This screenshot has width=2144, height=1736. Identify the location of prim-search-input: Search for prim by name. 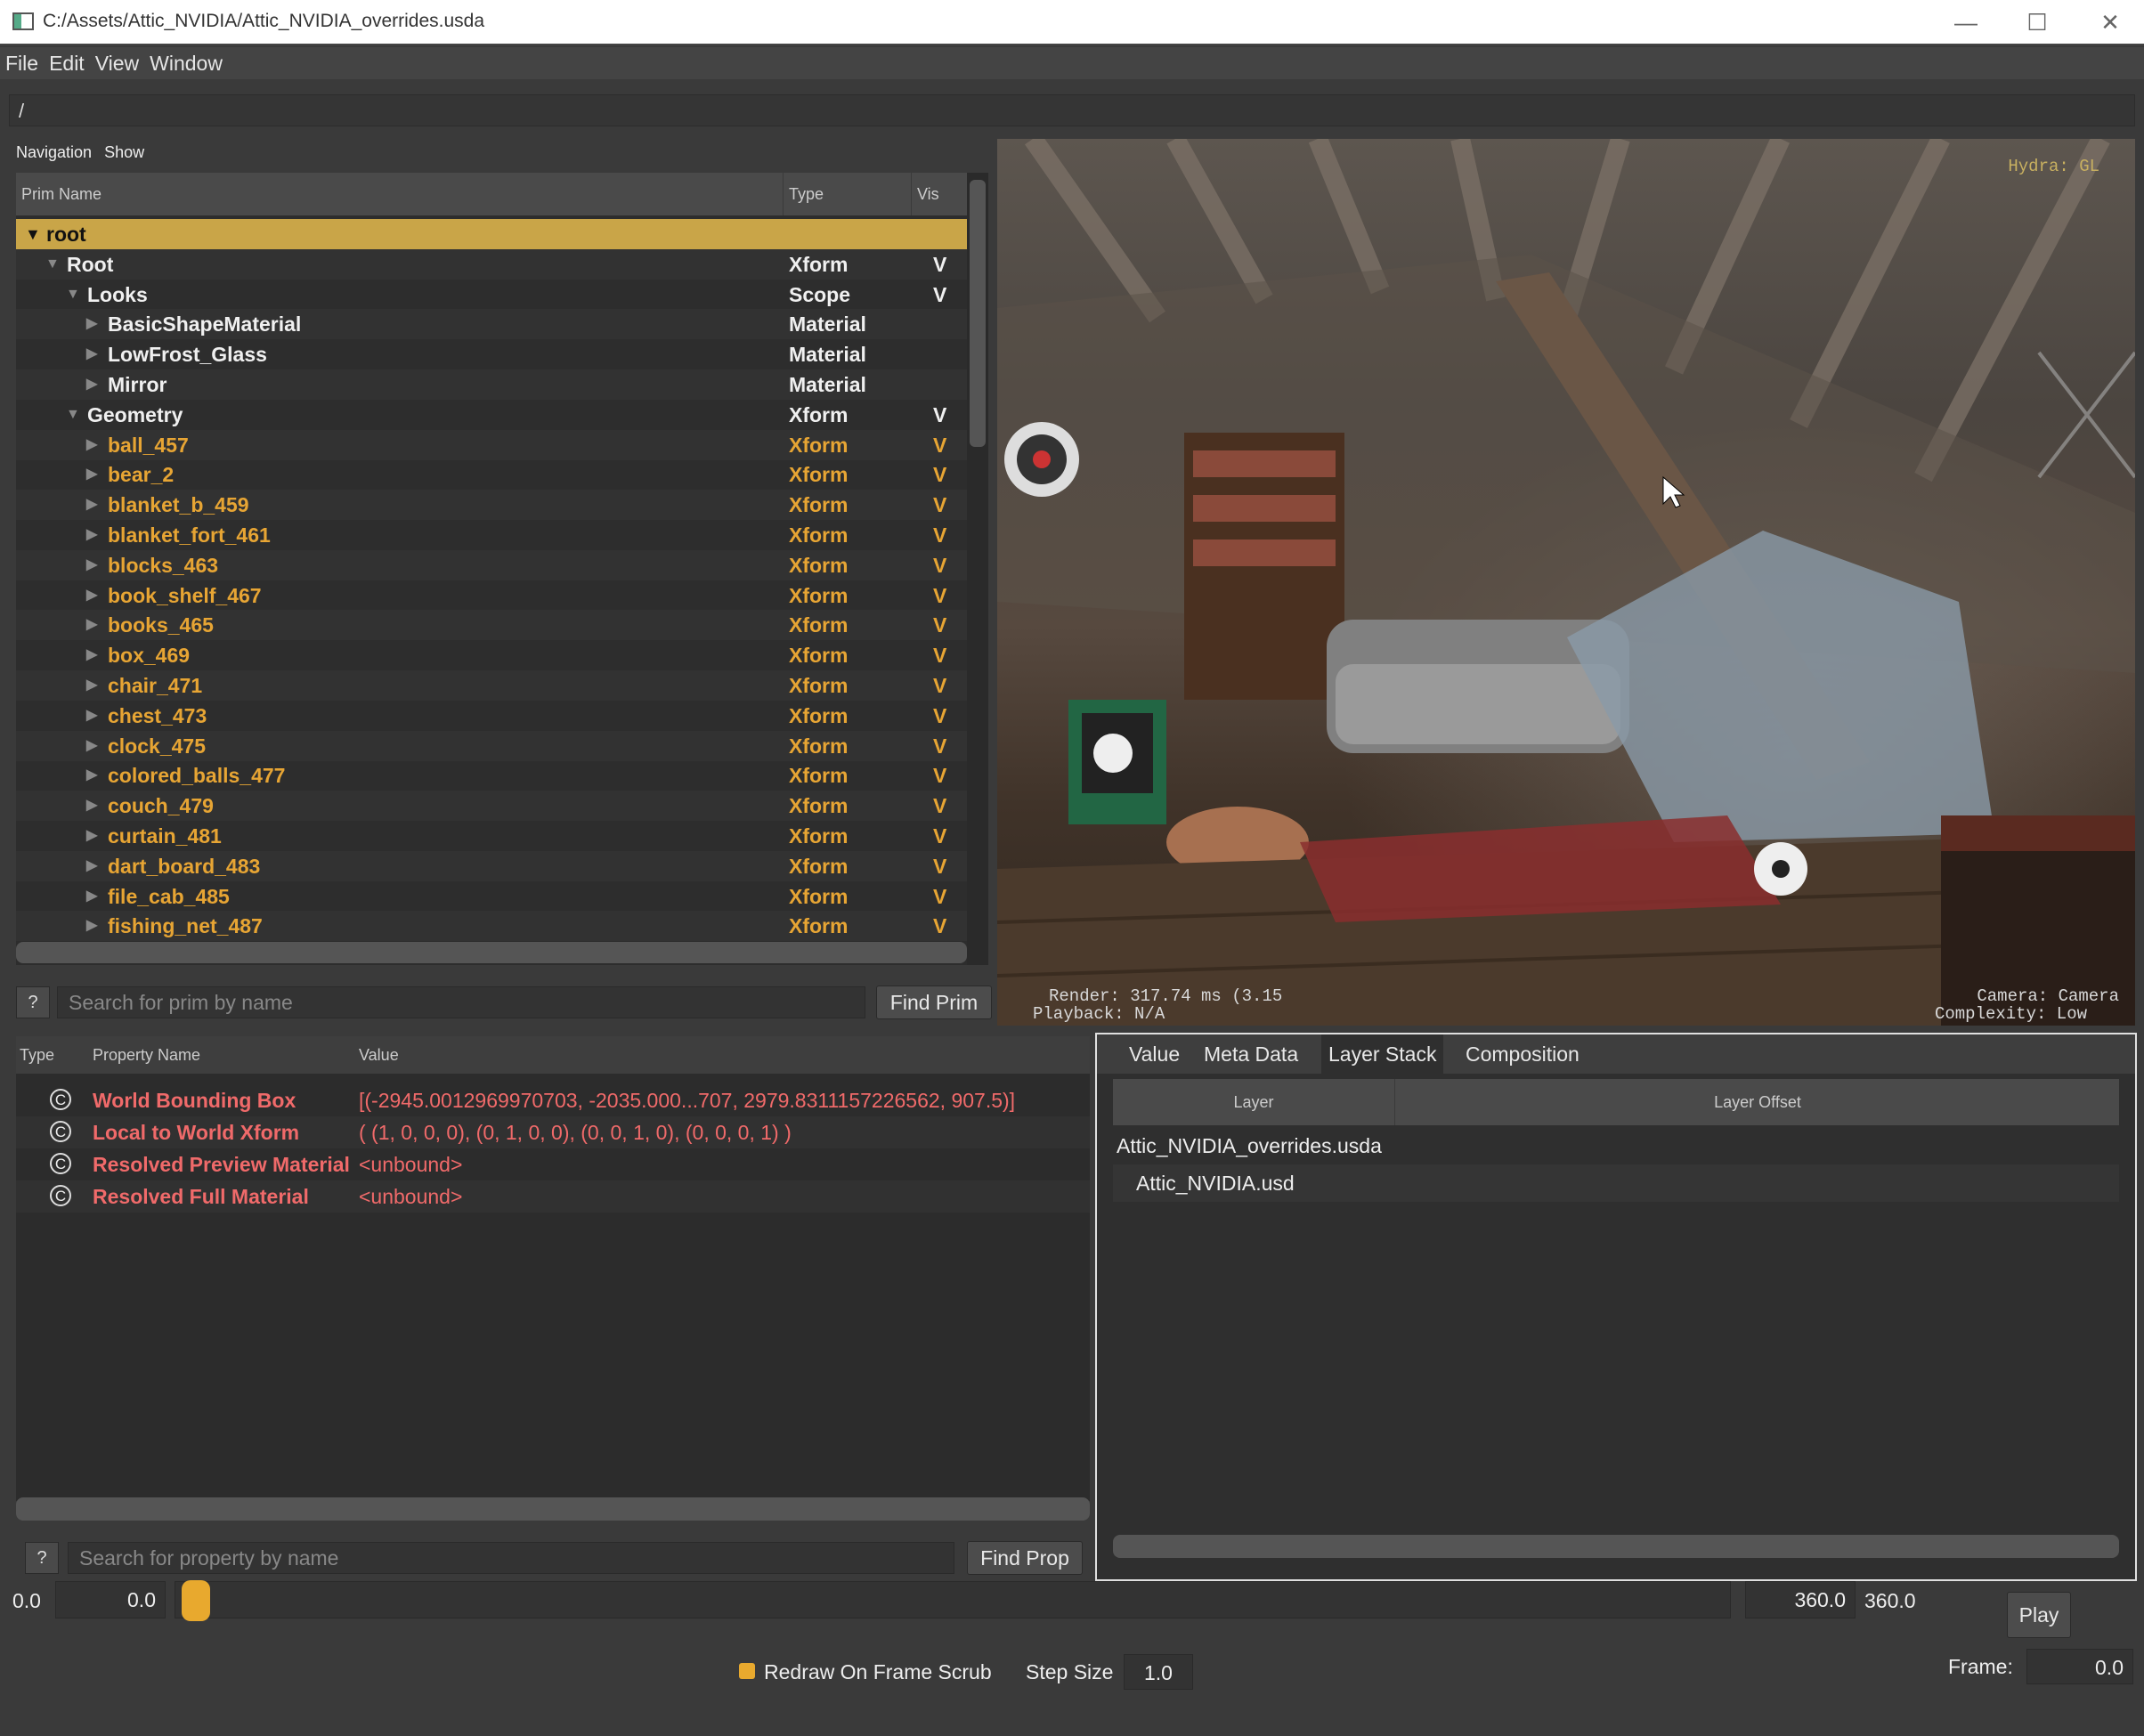
(461, 1002).